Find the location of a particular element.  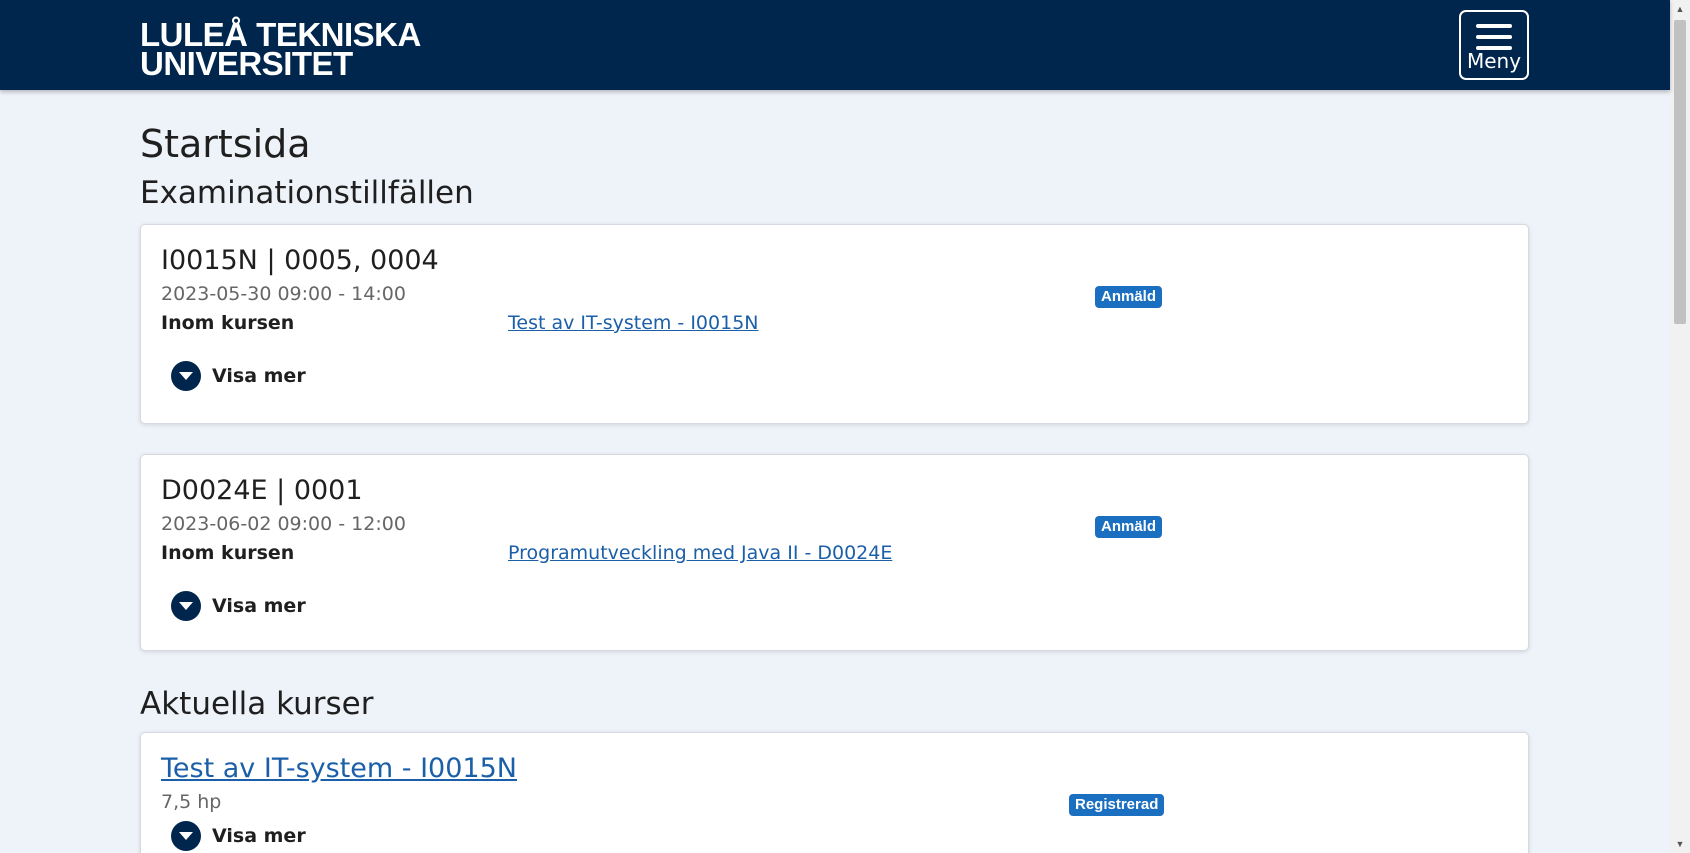

menu-label: Meny is located at coordinates (1494, 61).